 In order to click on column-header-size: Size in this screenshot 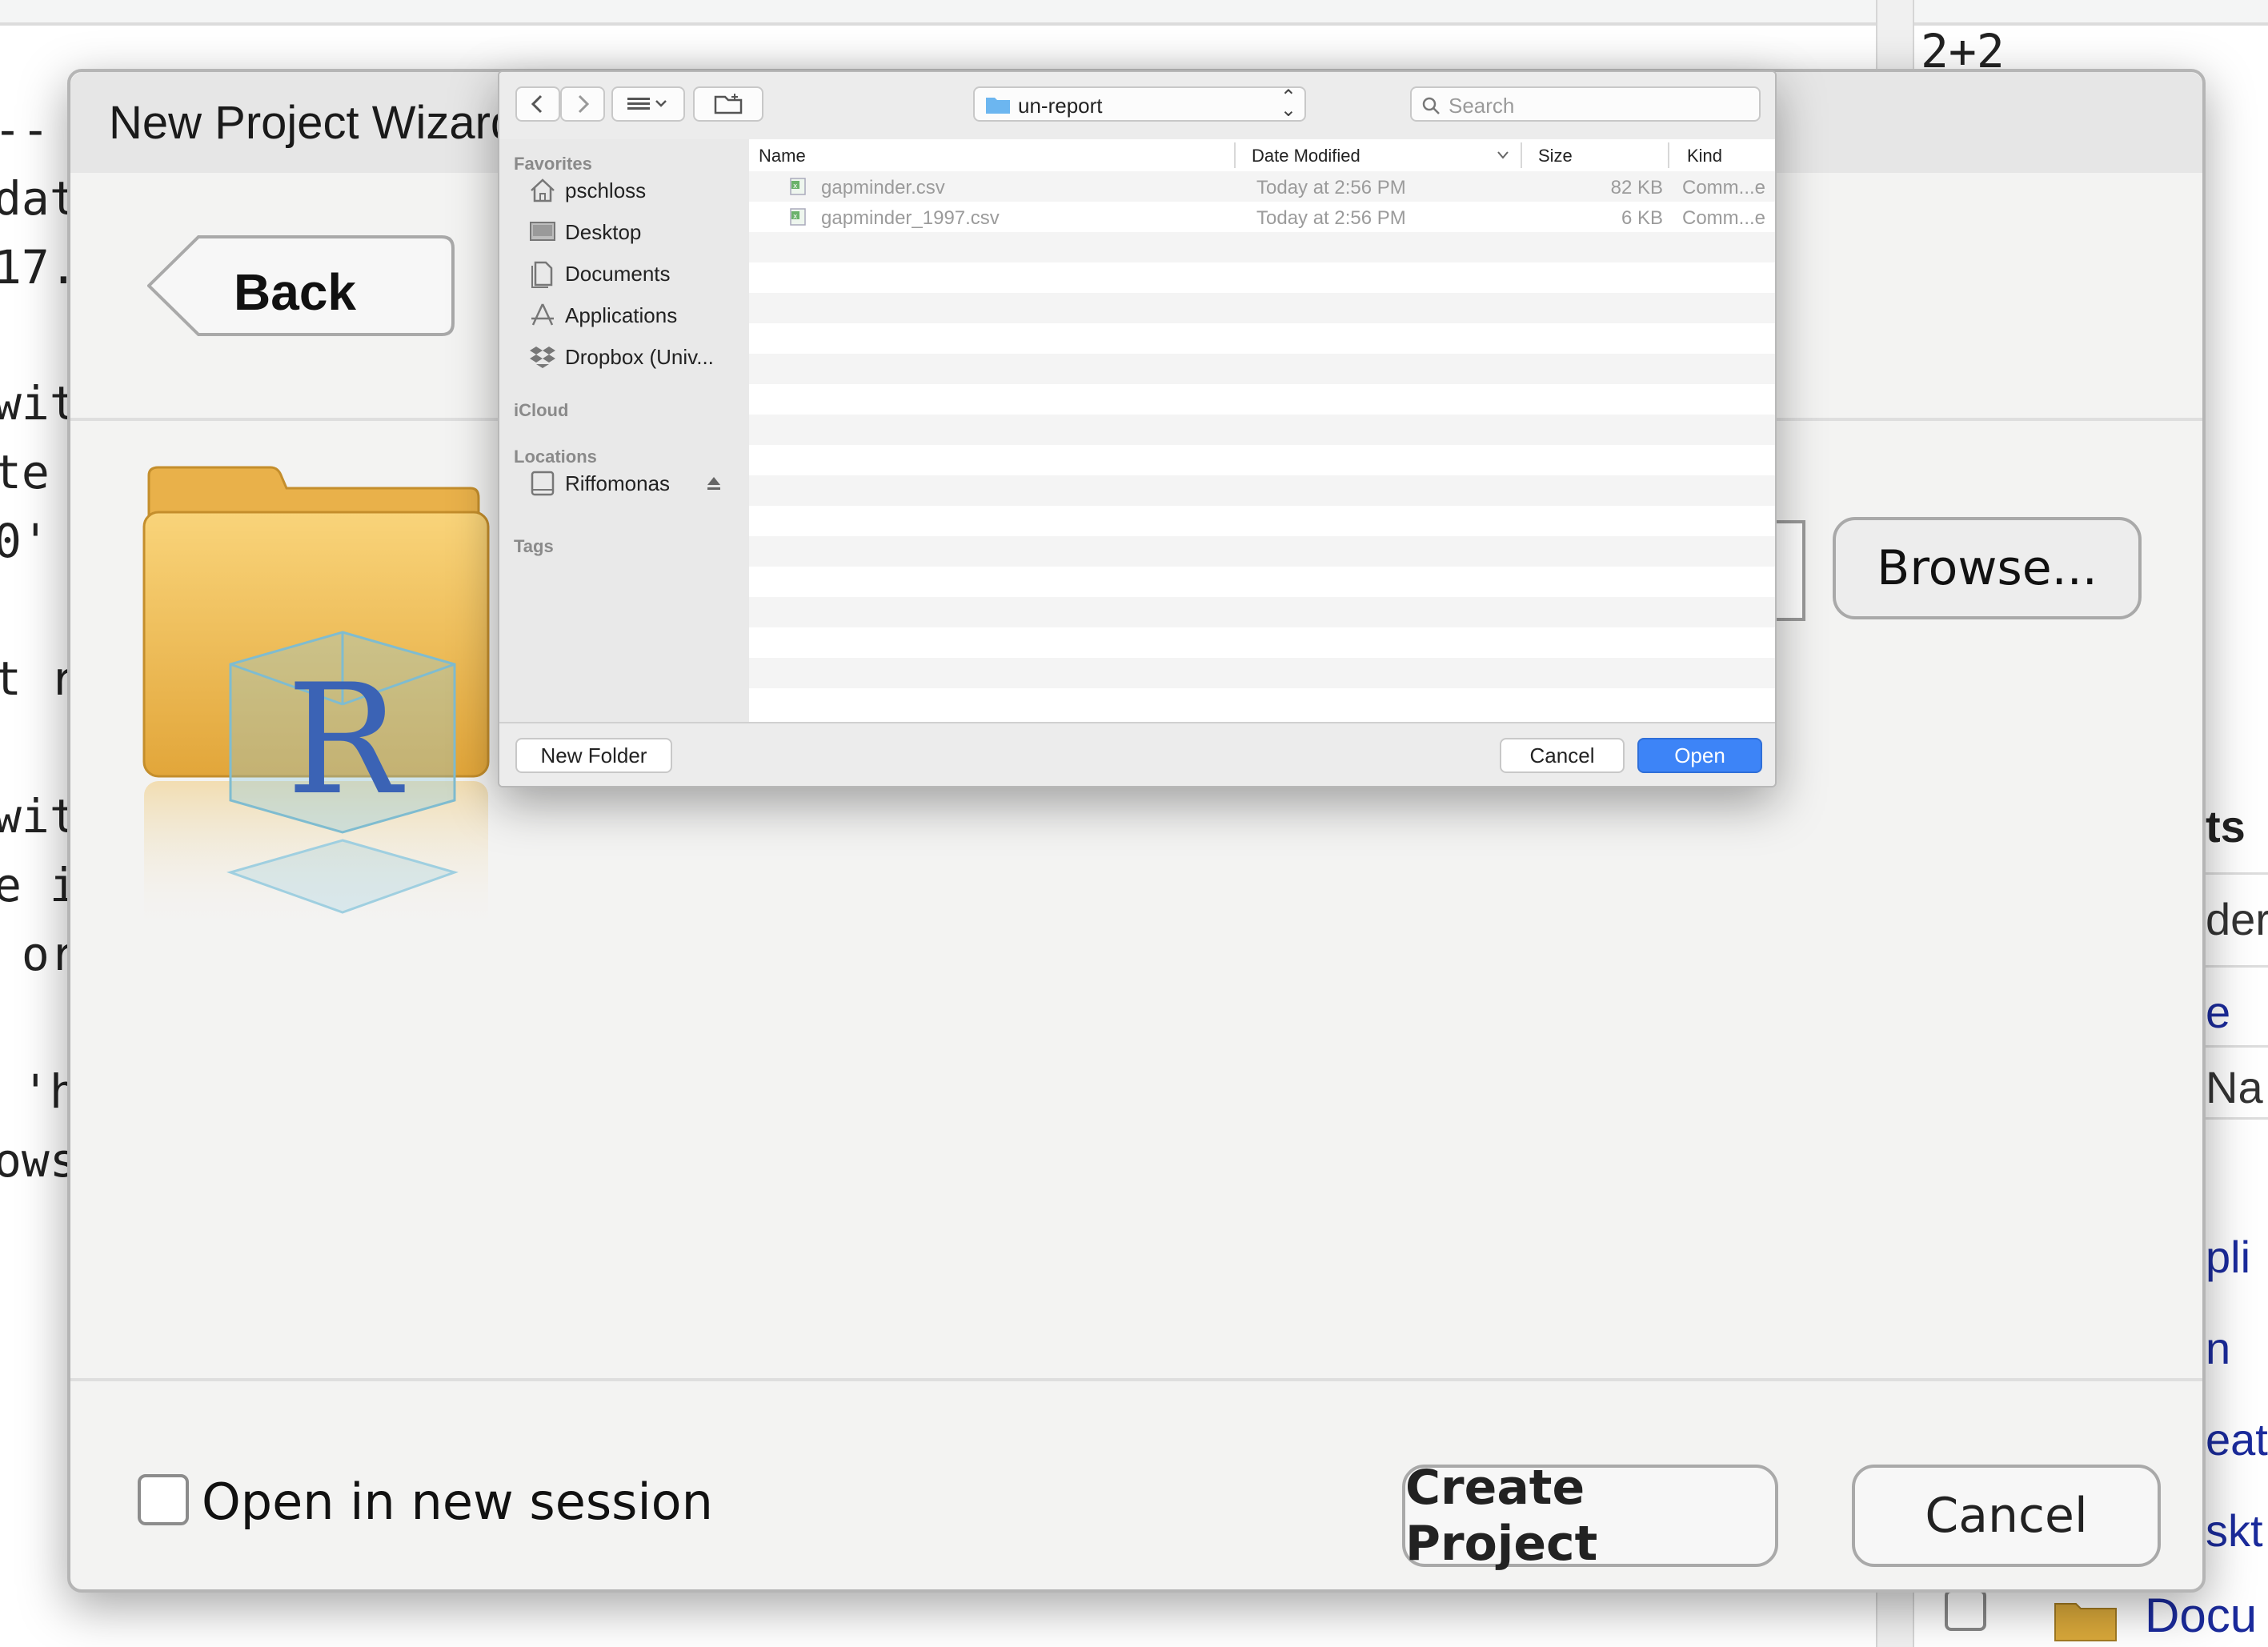, I will do `click(1555, 156)`.